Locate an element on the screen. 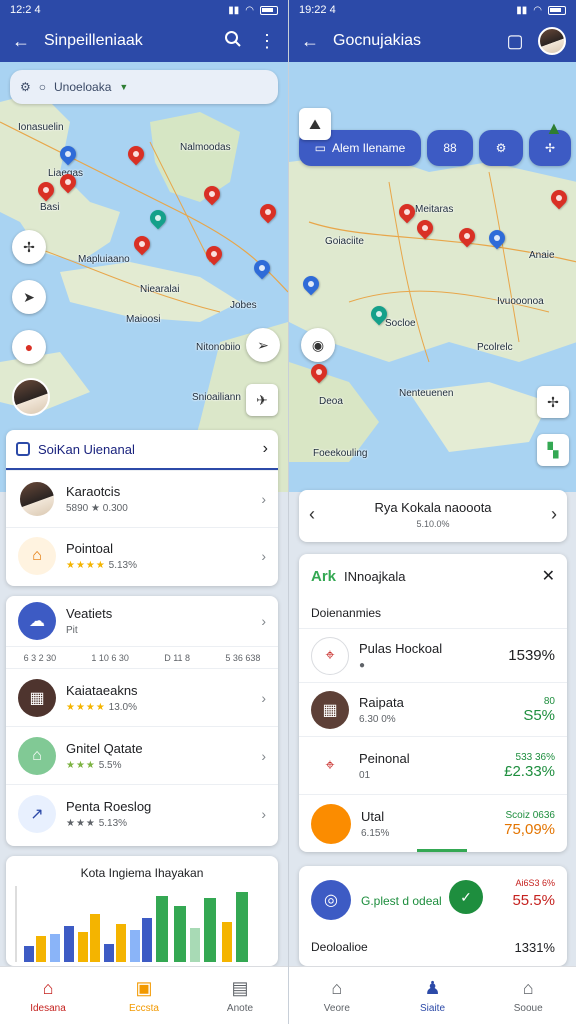  map-label: Pcolrelc is located at coordinates (495, 347).